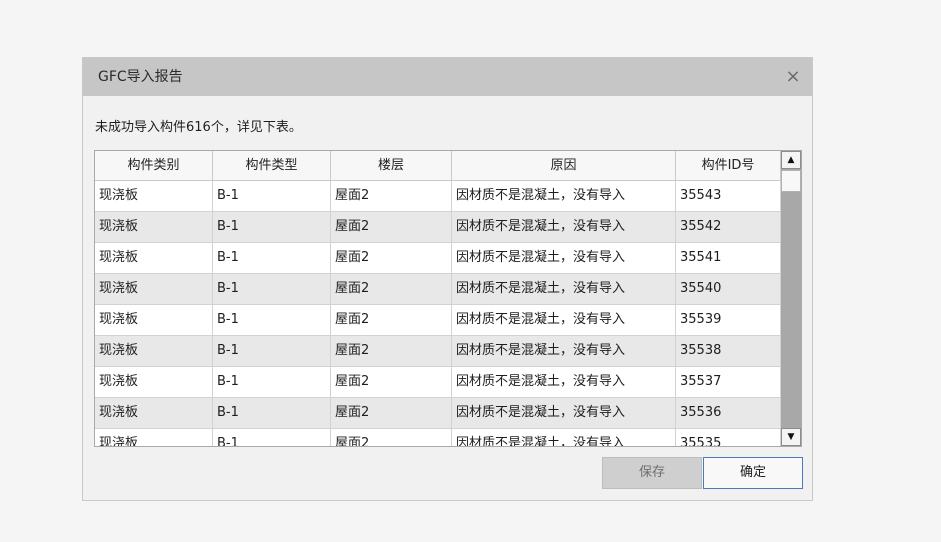 The width and height of the screenshot is (941, 542). What do you see at coordinates (728, 320) in the screenshot?
I see `table-cell: 35539` at bounding box center [728, 320].